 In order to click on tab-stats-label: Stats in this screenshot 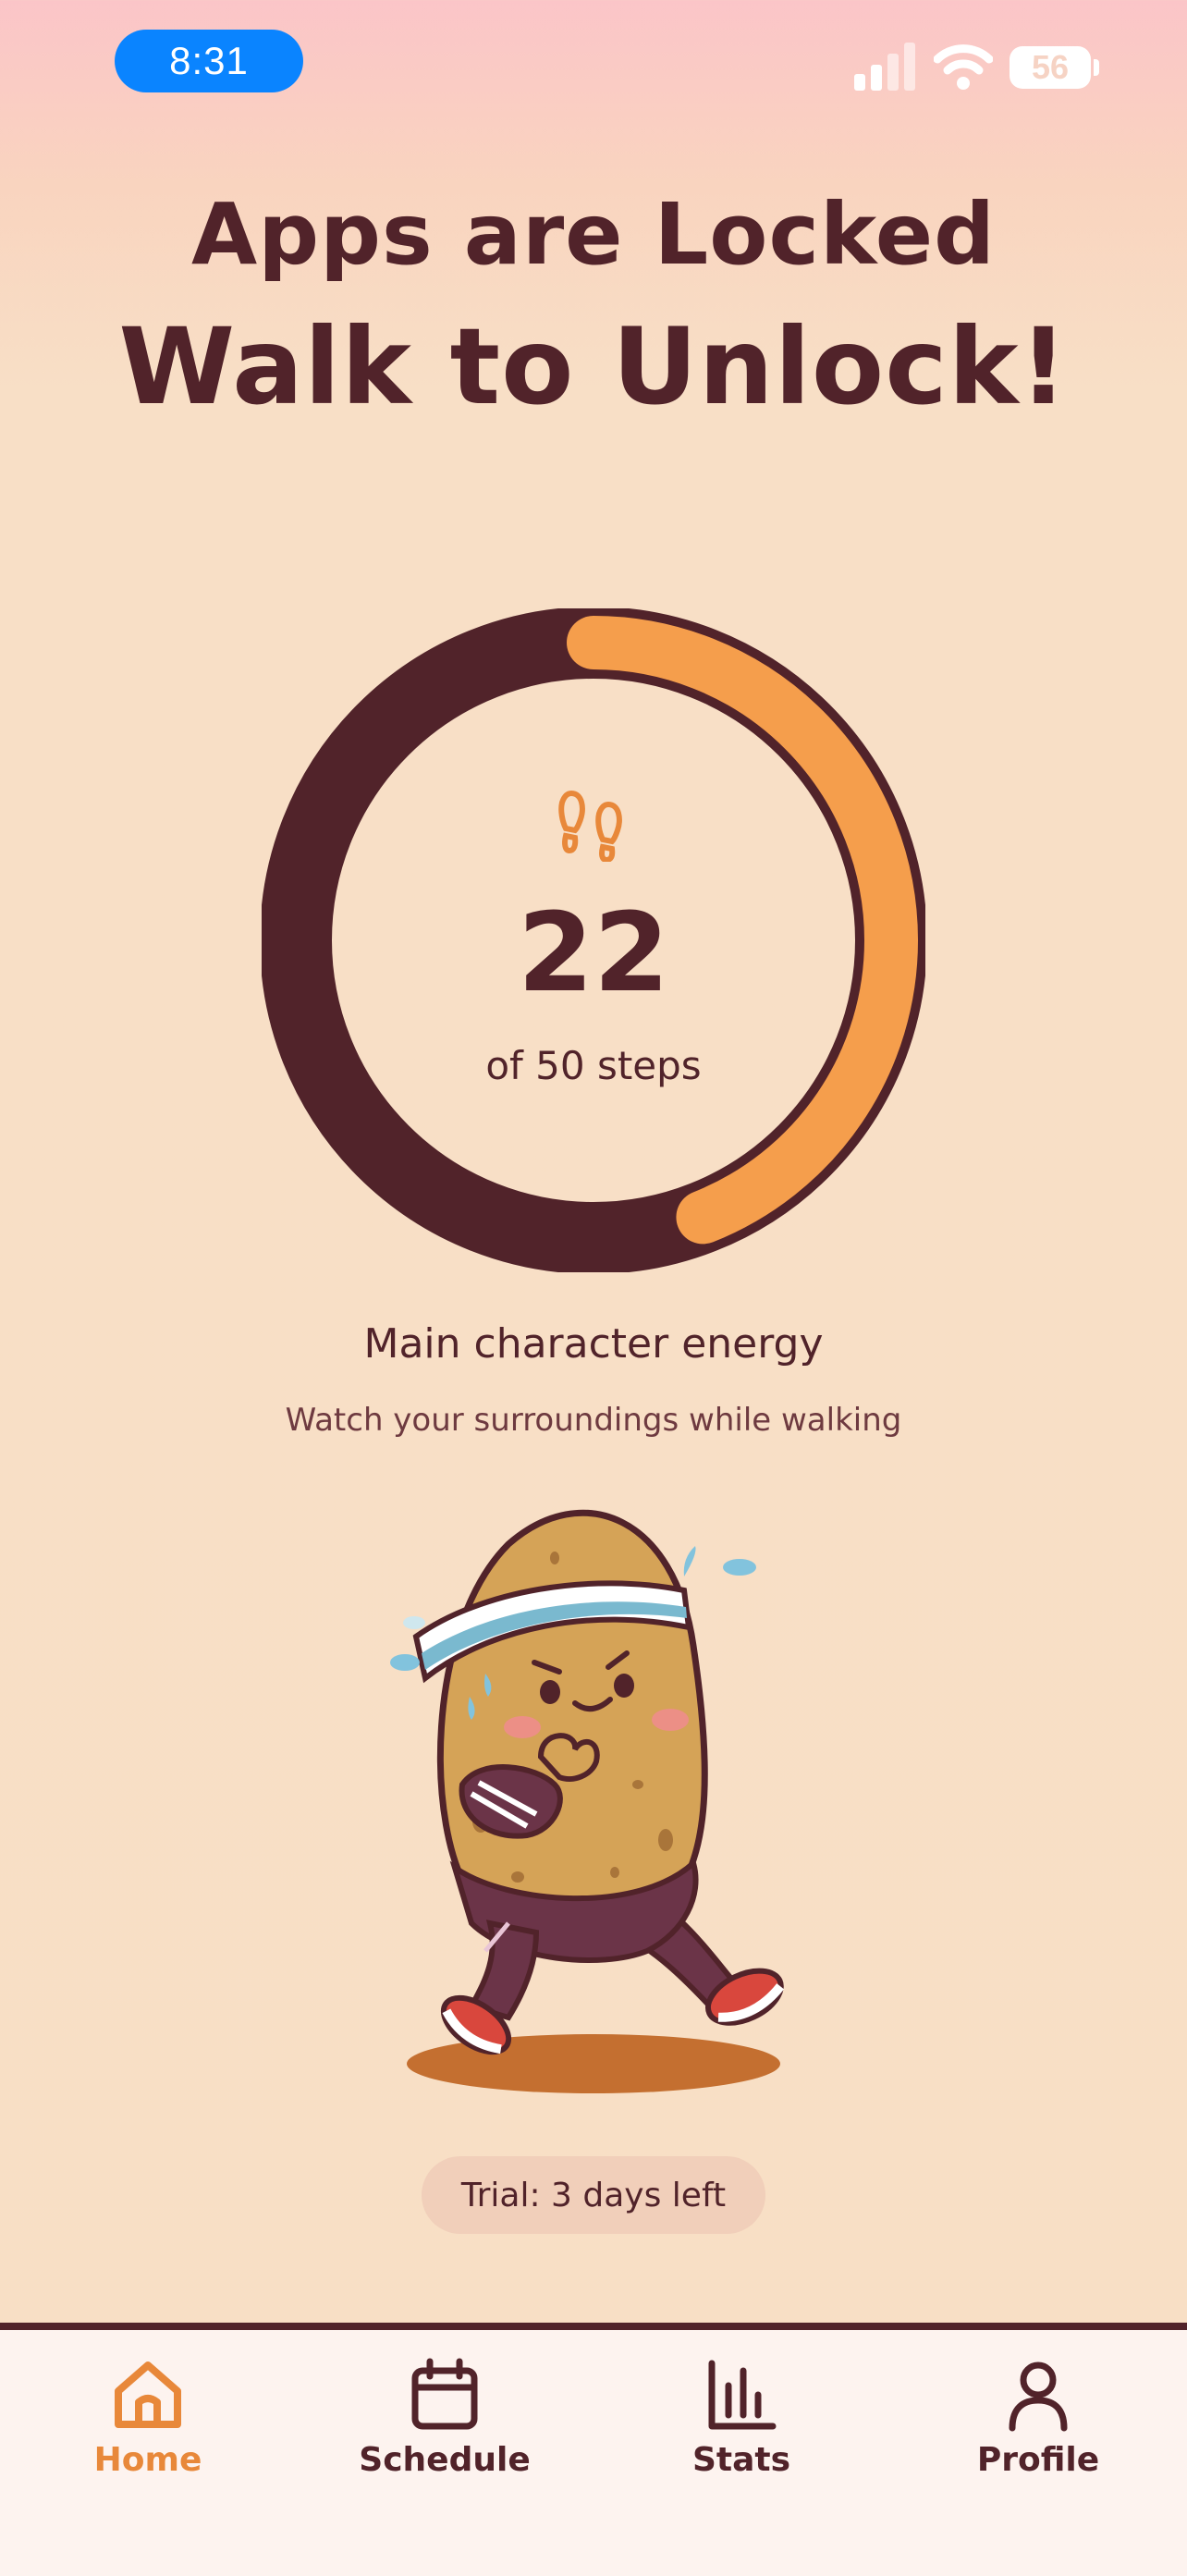, I will do `click(741, 2460)`.